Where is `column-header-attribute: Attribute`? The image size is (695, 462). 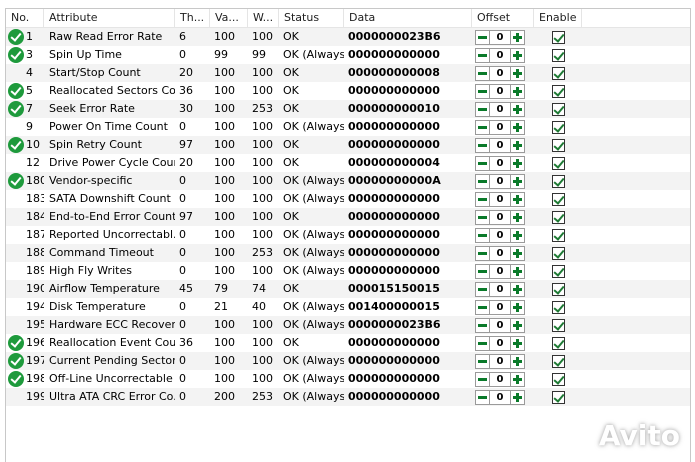 column-header-attribute: Attribute is located at coordinates (109, 18).